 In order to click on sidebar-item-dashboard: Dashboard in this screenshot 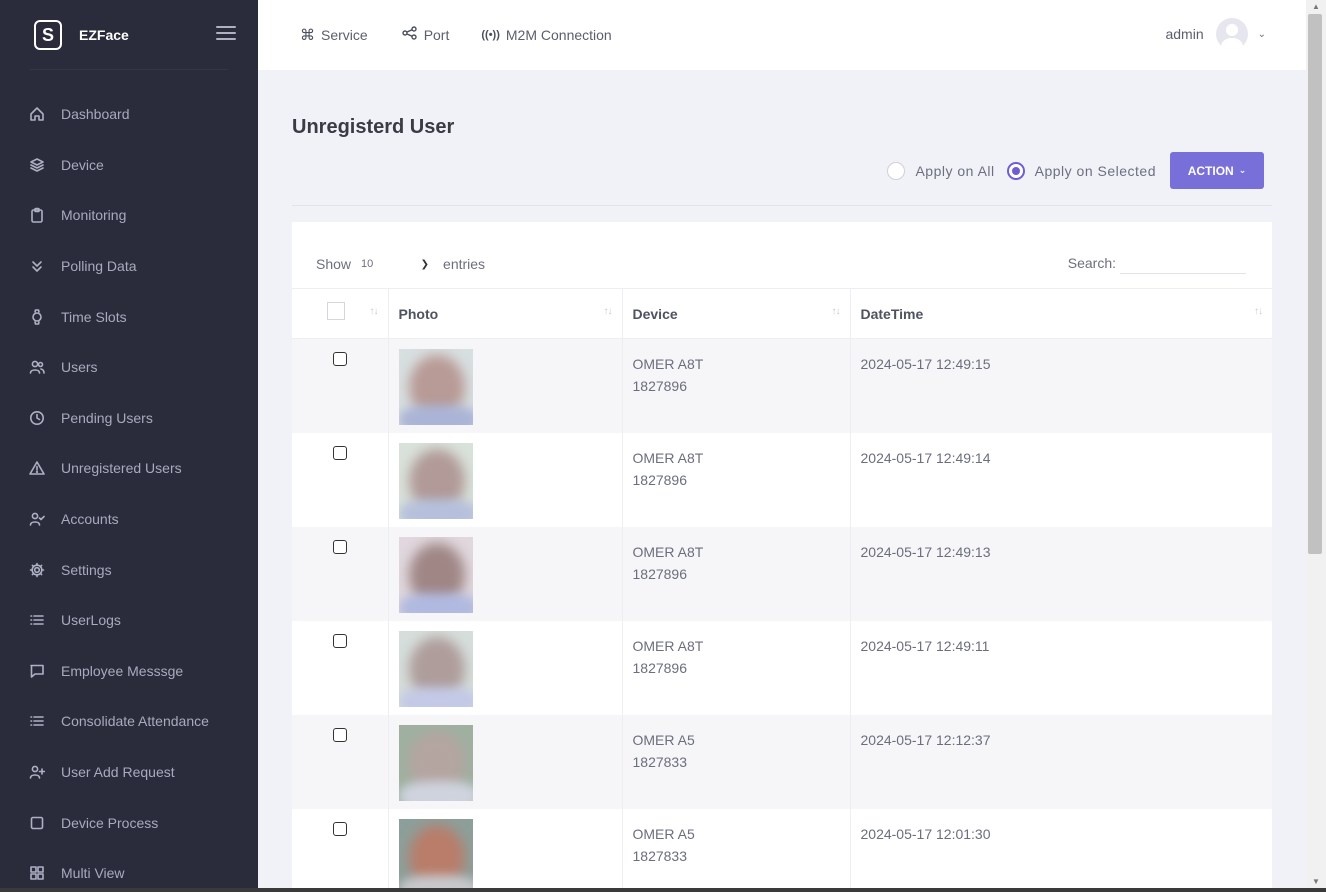, I will do `click(129, 114)`.